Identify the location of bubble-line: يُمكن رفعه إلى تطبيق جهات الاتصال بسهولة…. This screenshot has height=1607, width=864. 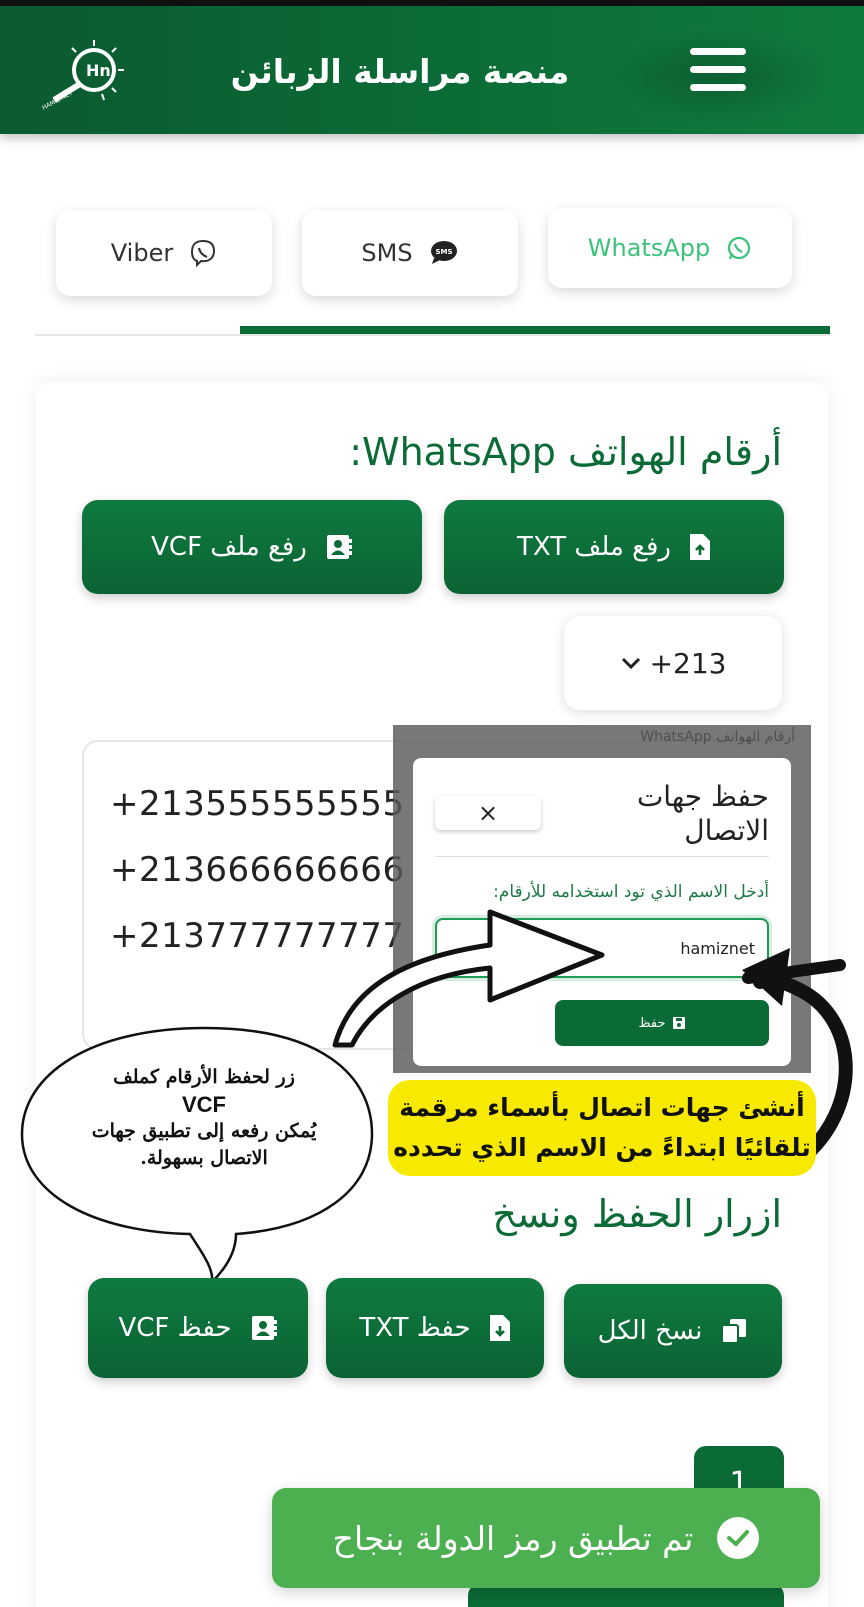
(204, 1144).